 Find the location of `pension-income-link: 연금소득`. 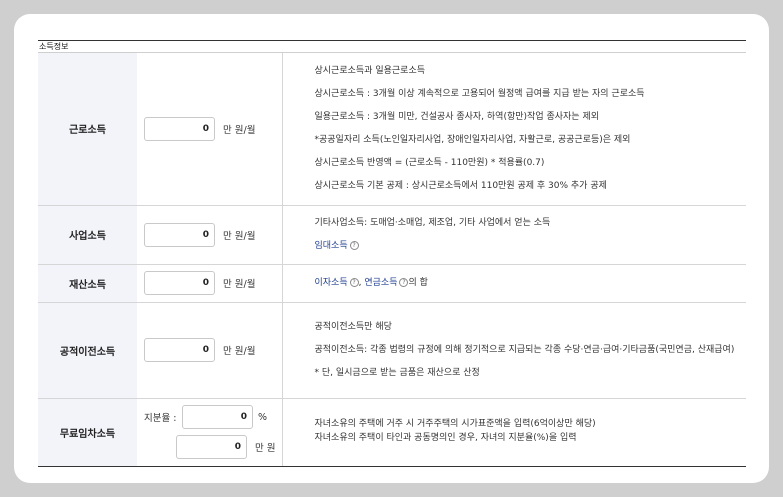

pension-income-link: 연금소득 is located at coordinates (380, 283).